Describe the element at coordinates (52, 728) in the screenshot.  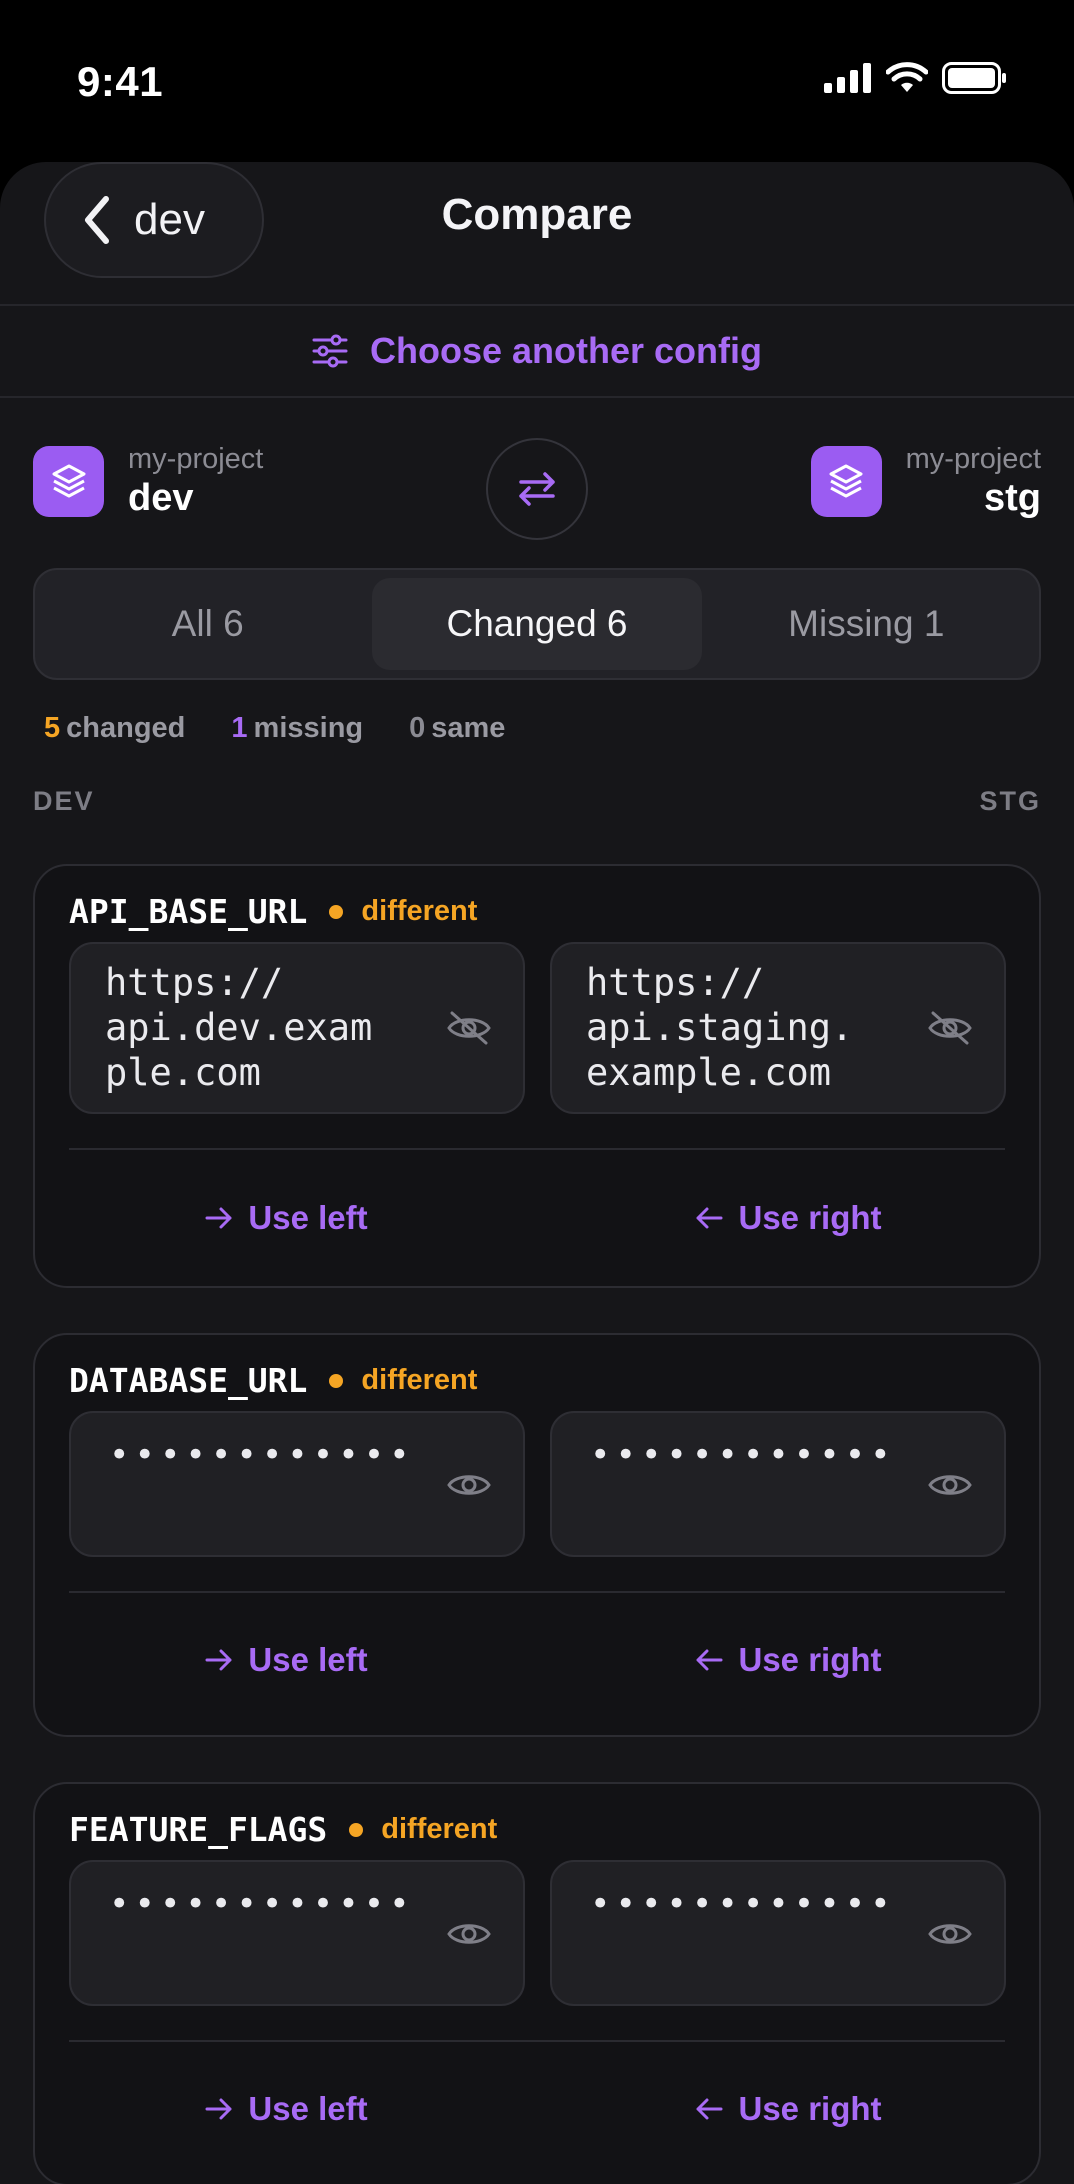
I see `changed-count: 5` at that location.